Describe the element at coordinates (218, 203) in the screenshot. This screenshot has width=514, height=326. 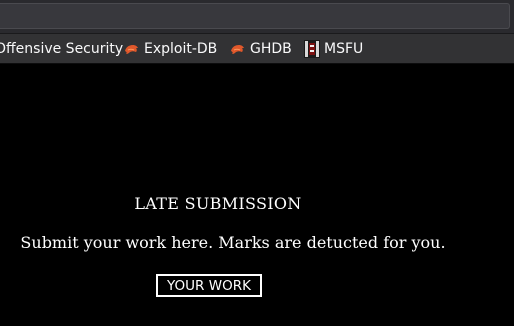
I see `page-title: LATE SUBMISSION` at that location.